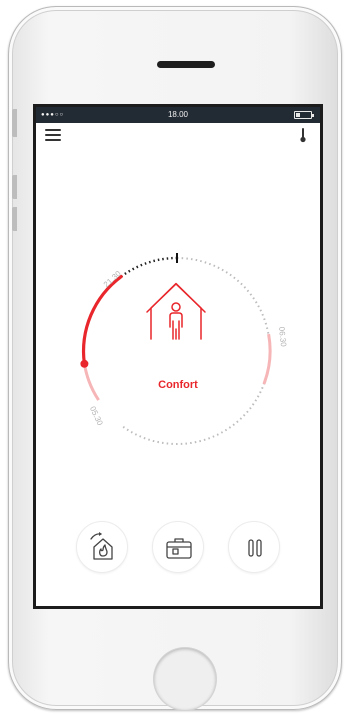 The image size is (351, 717). Describe the element at coordinates (282, 336) in the screenshot. I see `dial-time-label: 06.30` at that location.